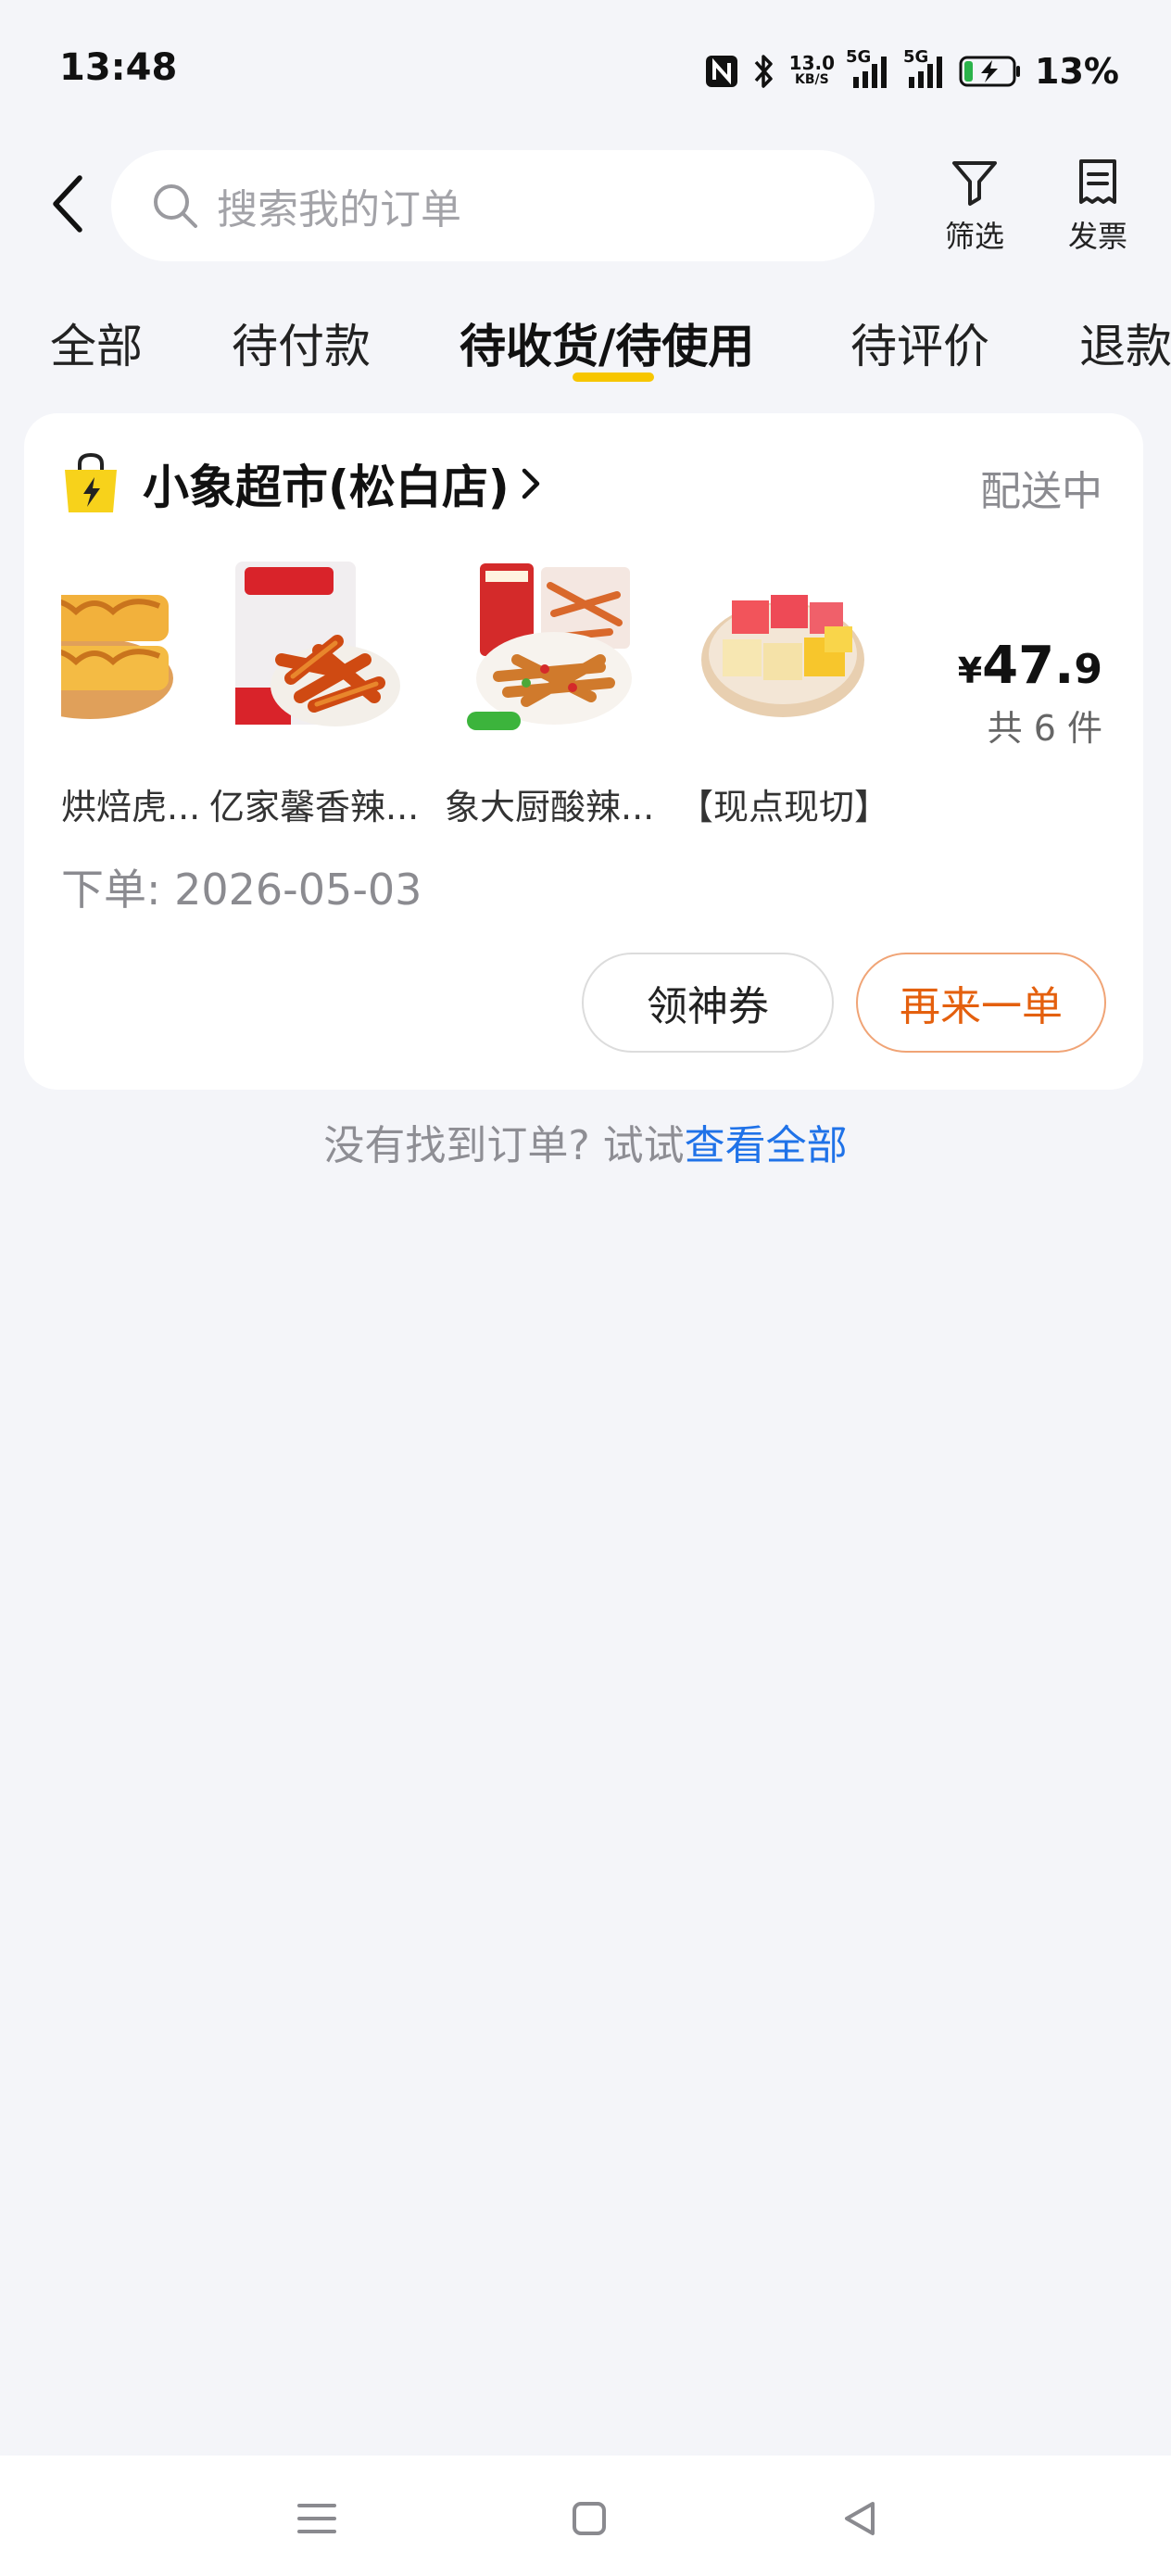 This screenshot has height=2576, width=1171. Describe the element at coordinates (550, 646) in the screenshot. I see `prepared-dish-thumb` at that location.